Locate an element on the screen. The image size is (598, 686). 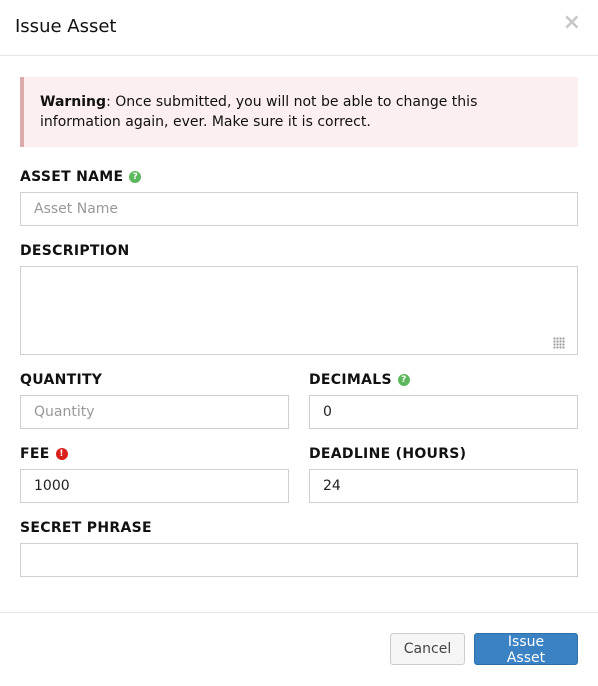
secret-phrase-input is located at coordinates (299, 560).